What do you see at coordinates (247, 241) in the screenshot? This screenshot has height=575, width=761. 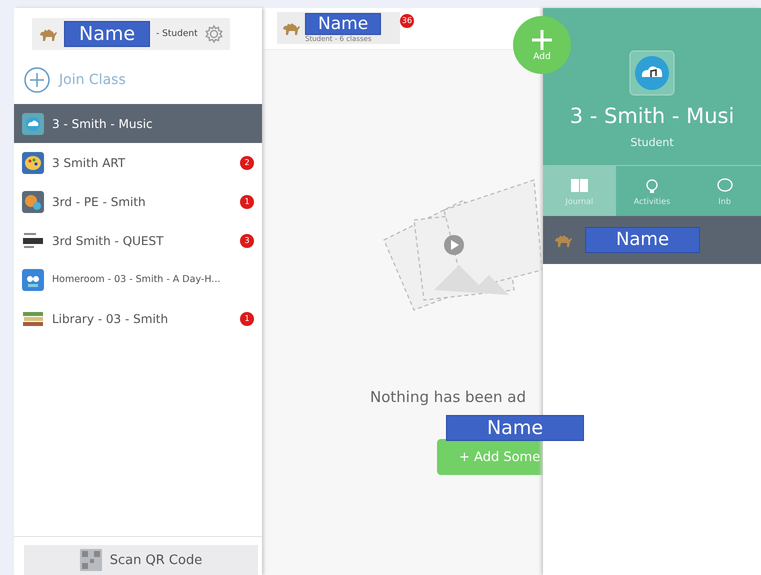 I see `notification-badge: 3` at bounding box center [247, 241].